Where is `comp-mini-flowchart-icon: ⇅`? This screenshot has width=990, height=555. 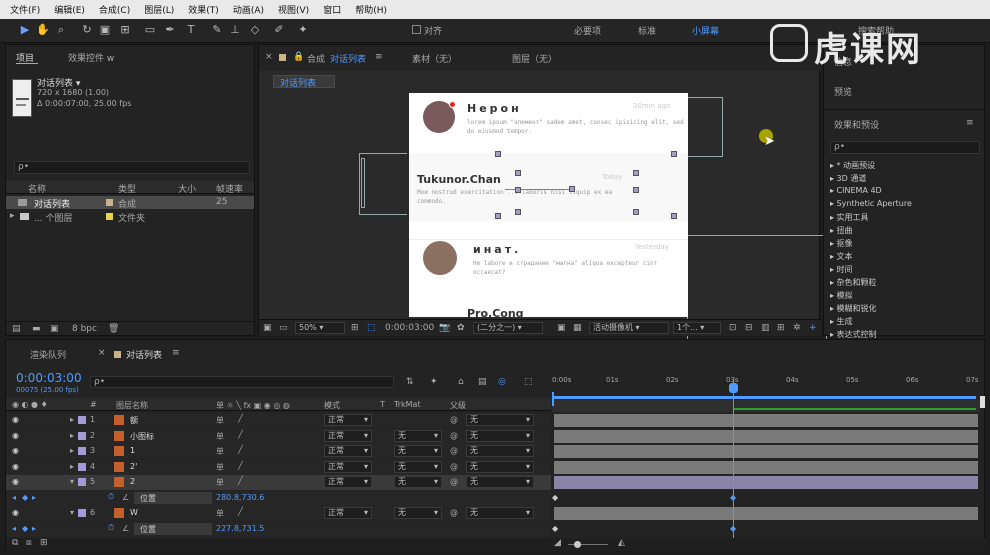
comp-mini-flowchart-icon: ⇅ is located at coordinates (410, 382).